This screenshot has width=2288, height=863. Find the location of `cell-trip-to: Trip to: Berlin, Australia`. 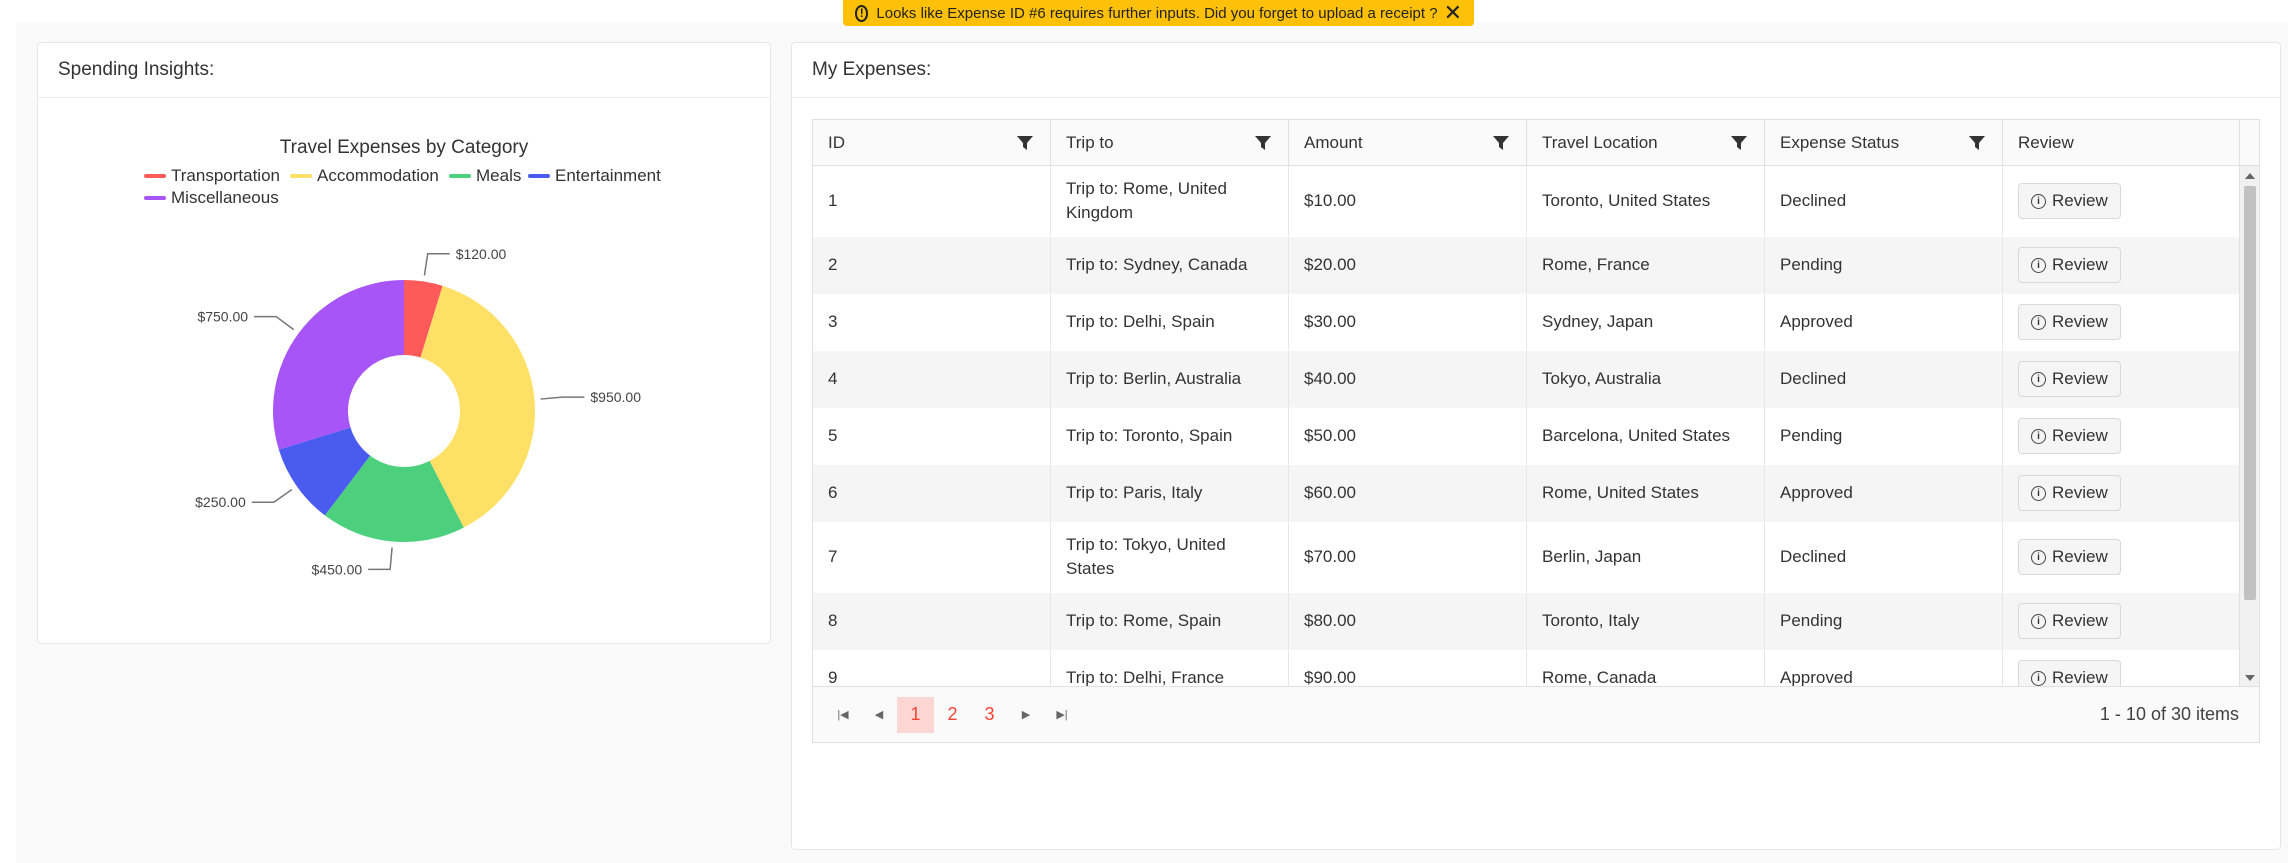

cell-trip-to: Trip to: Berlin, Australia is located at coordinates (1170, 379).